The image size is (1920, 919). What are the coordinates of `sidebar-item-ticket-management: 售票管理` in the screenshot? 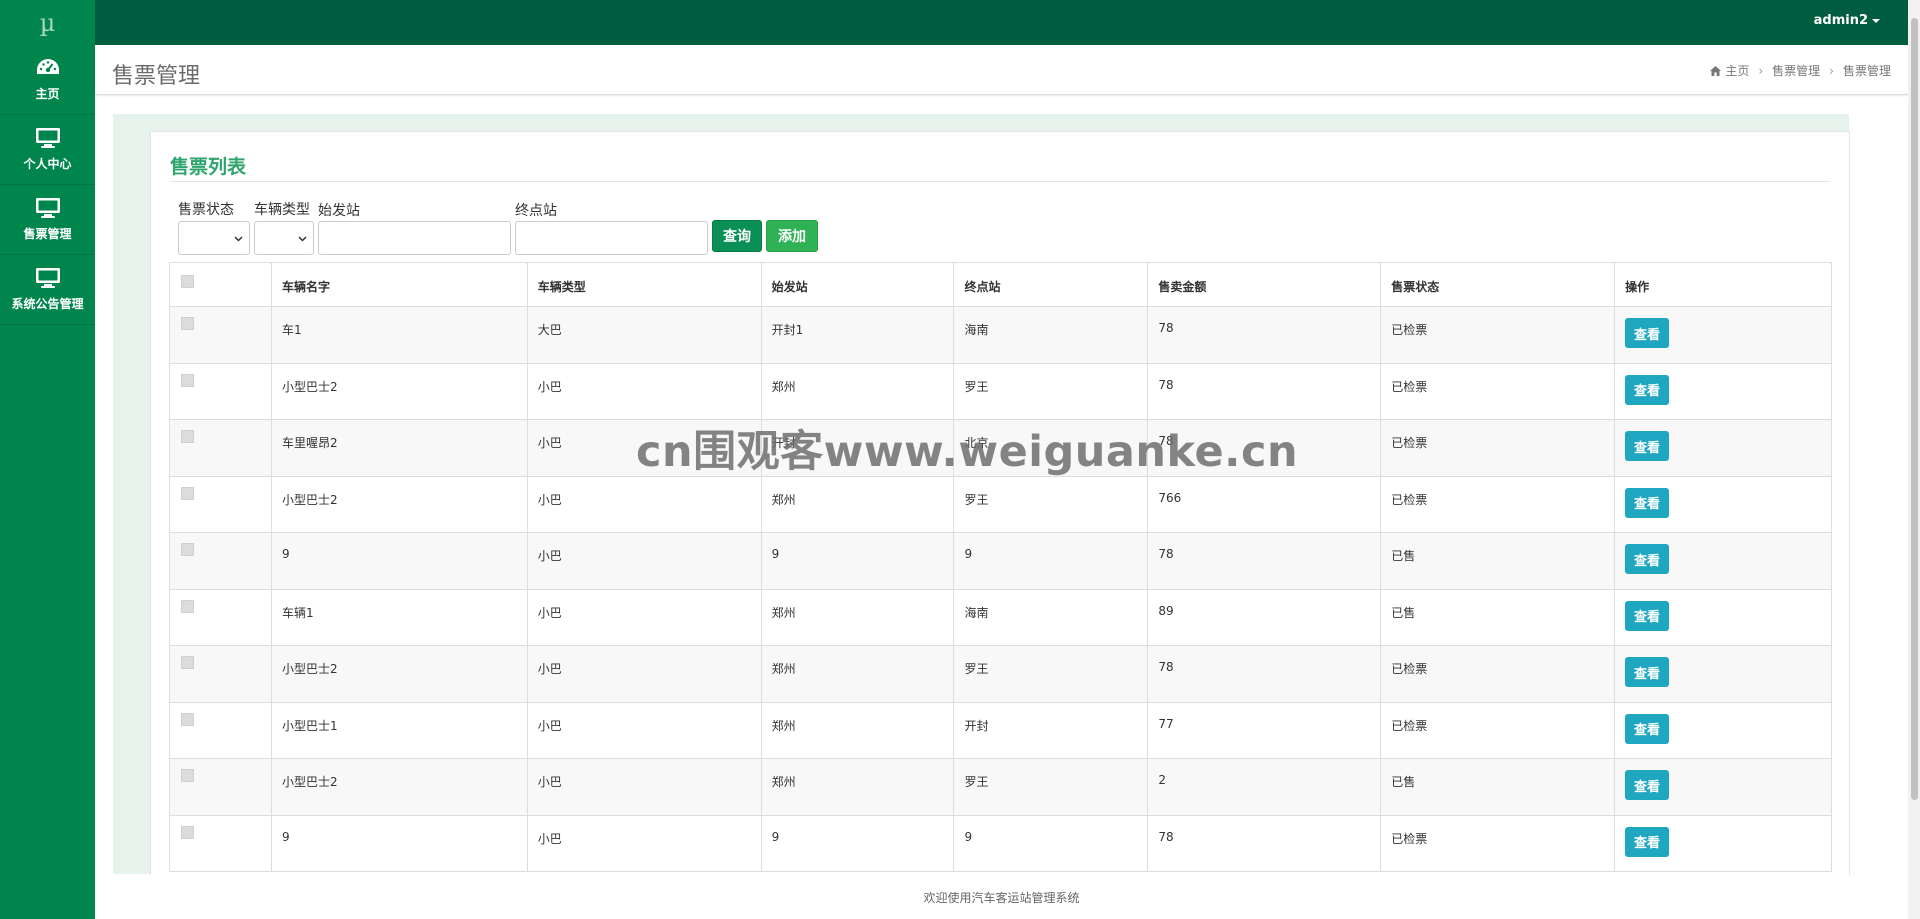 It's located at (47, 220).